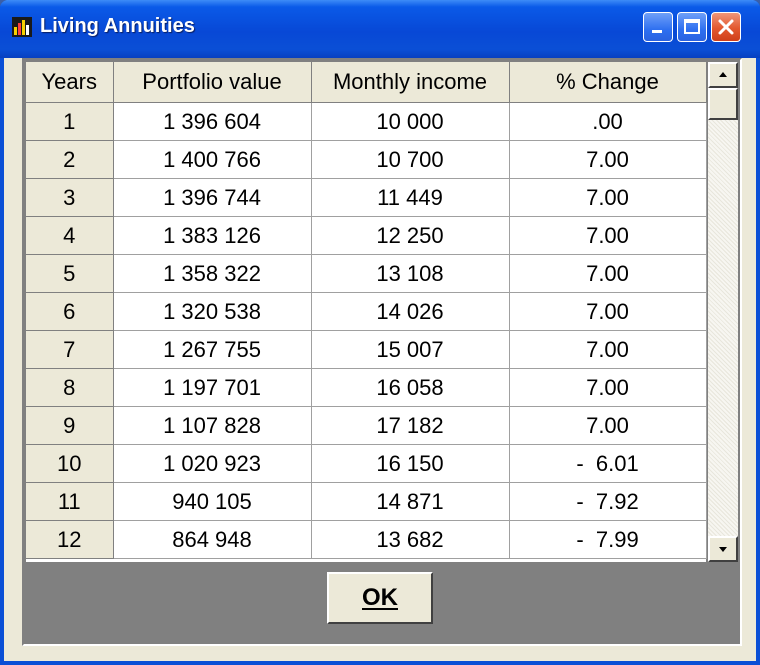  What do you see at coordinates (608, 82) in the screenshot?
I see `column-header-percent-change: % Change` at bounding box center [608, 82].